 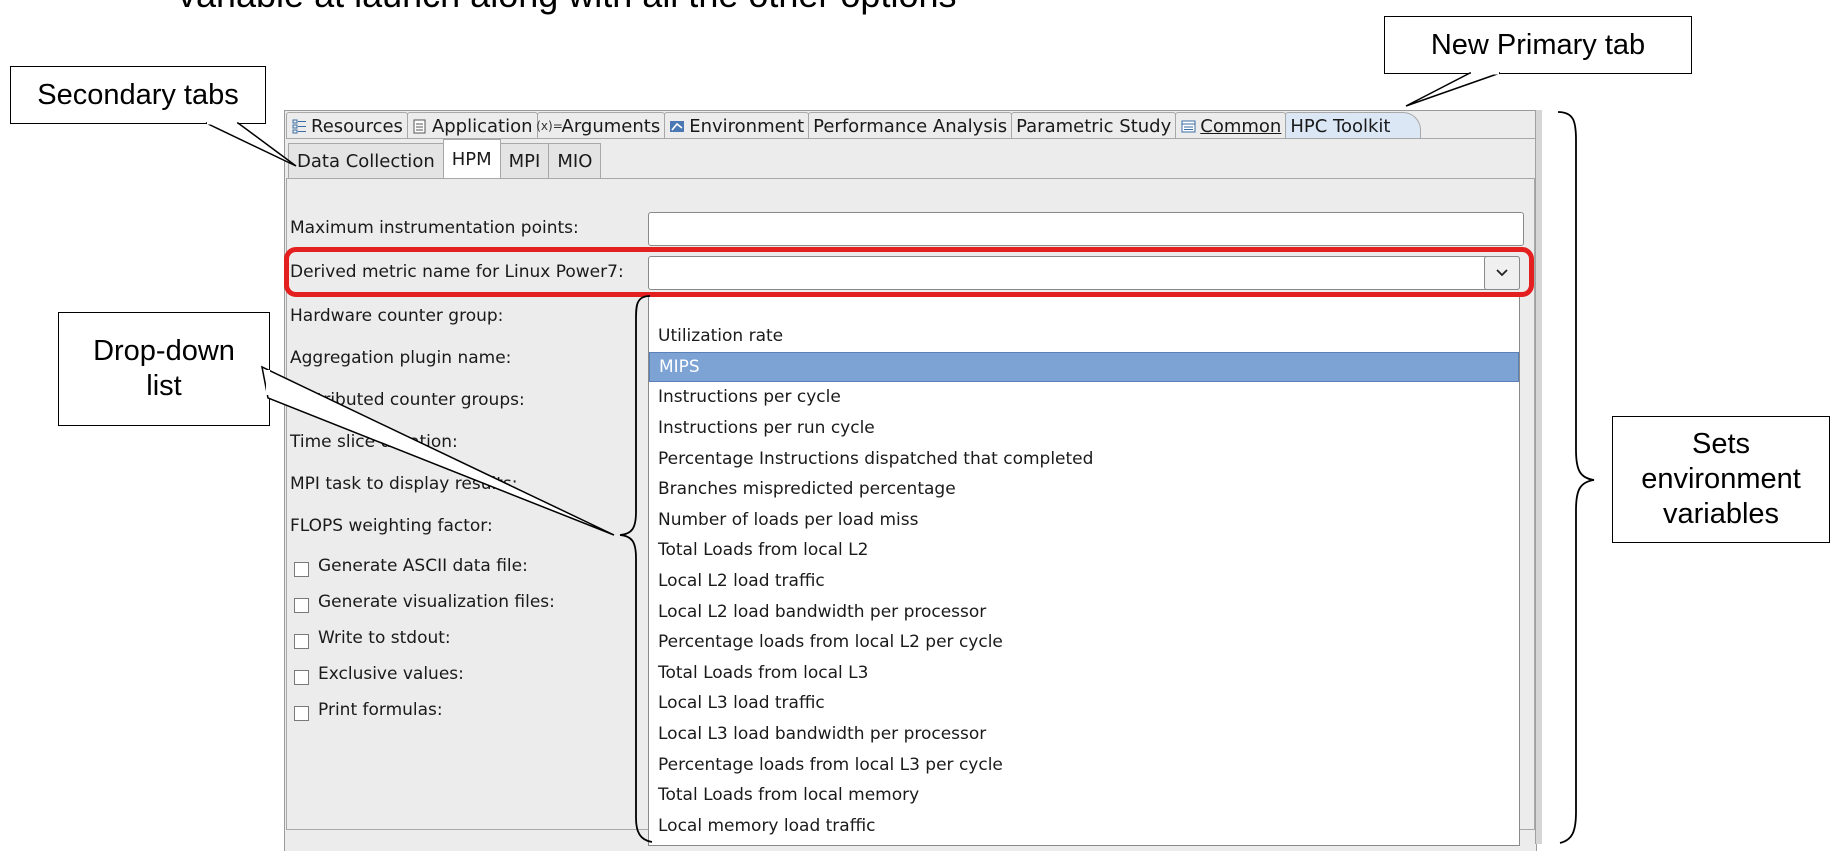 What do you see at coordinates (677, 126) in the screenshot?
I see `environment-icon` at bounding box center [677, 126].